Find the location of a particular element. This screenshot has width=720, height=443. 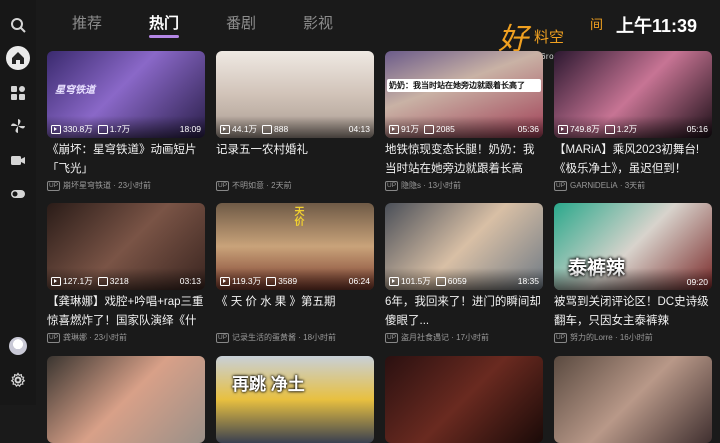

video-thumbnail: 再跳 净土 is located at coordinates (295, 399).